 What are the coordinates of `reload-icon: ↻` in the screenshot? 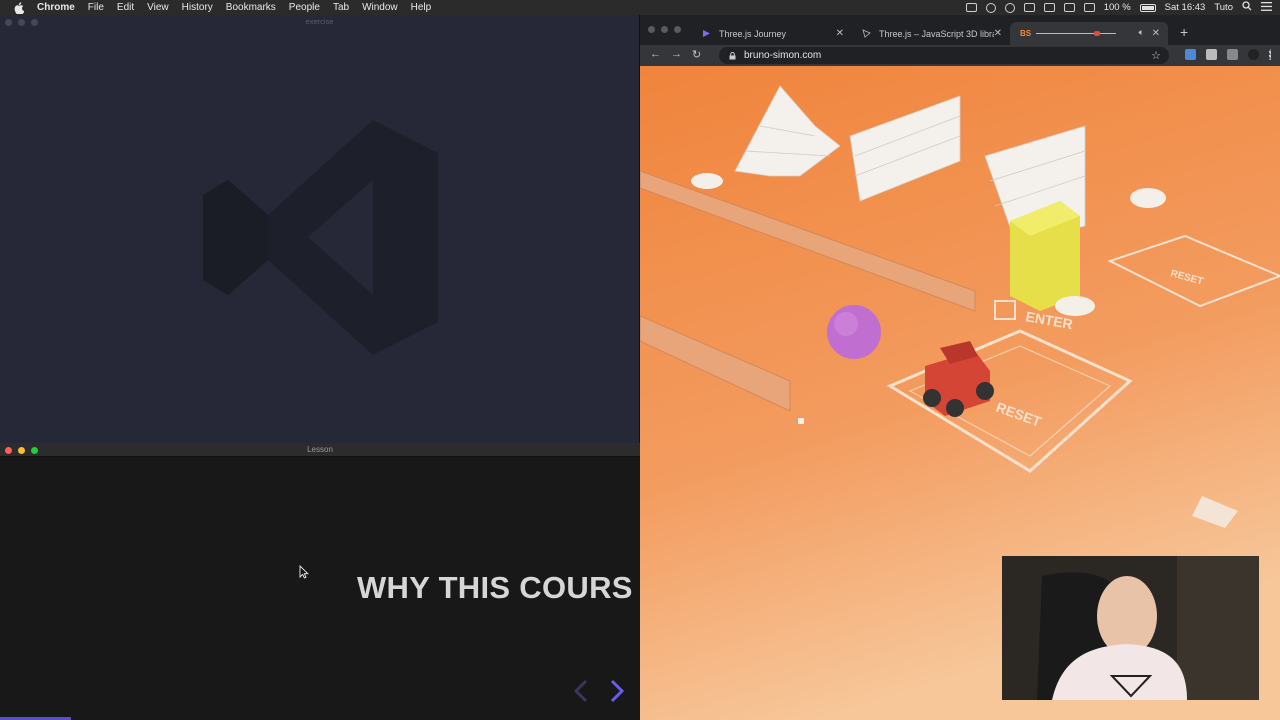 It's located at (696, 54).